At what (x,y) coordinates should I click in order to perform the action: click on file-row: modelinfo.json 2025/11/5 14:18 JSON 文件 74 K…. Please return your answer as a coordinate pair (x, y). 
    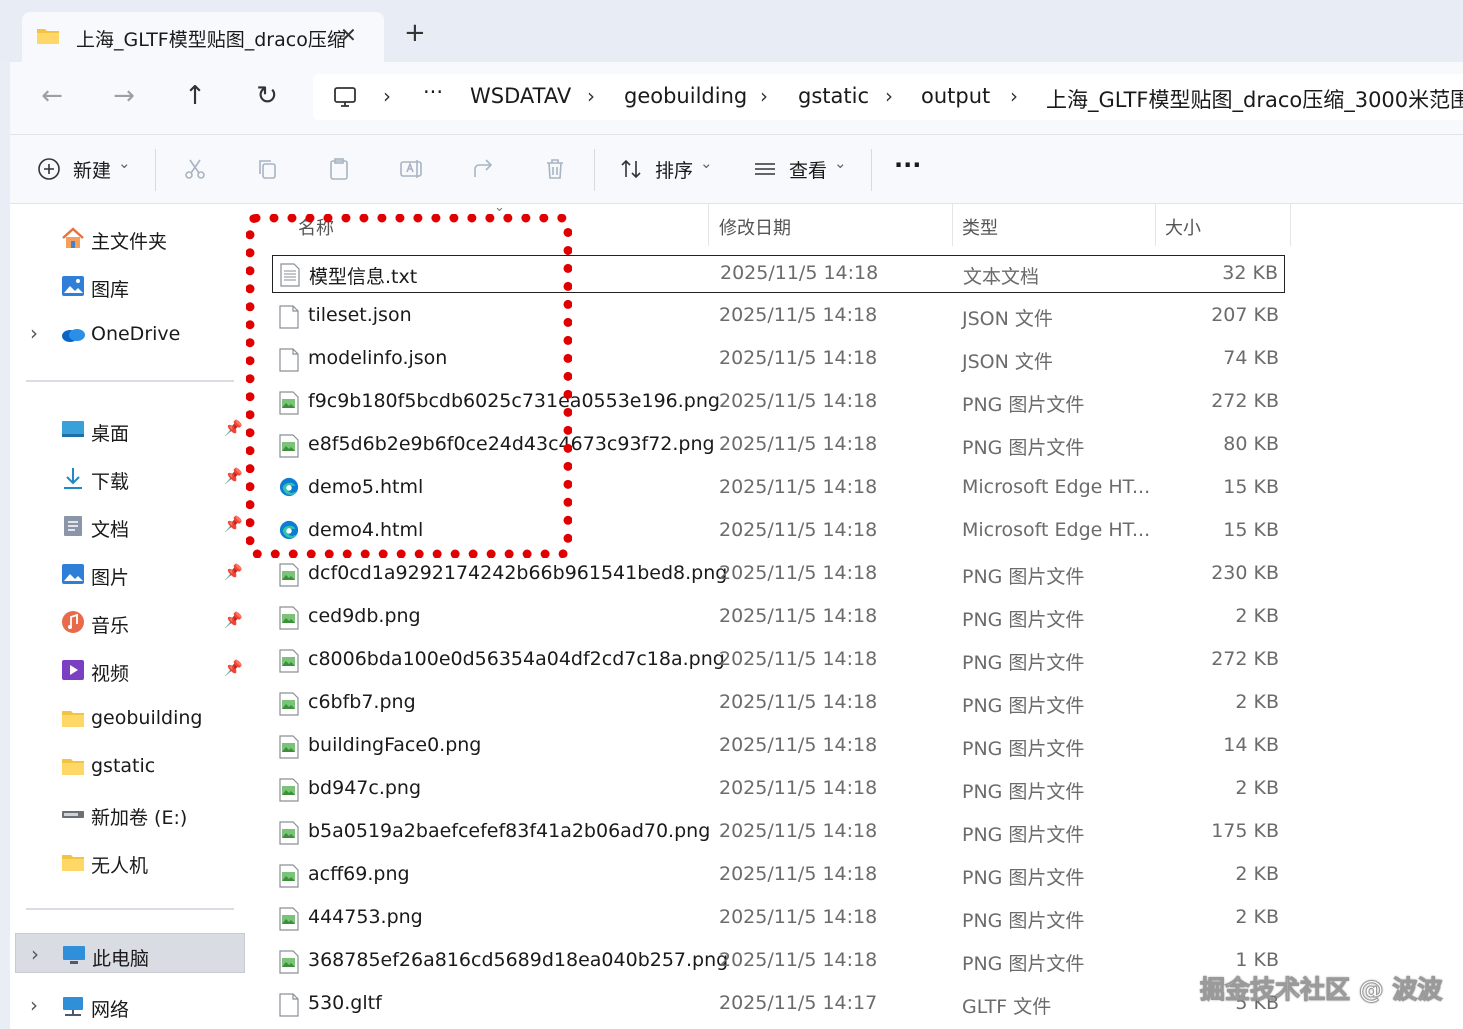
    Looking at the image, I should click on (778, 360).